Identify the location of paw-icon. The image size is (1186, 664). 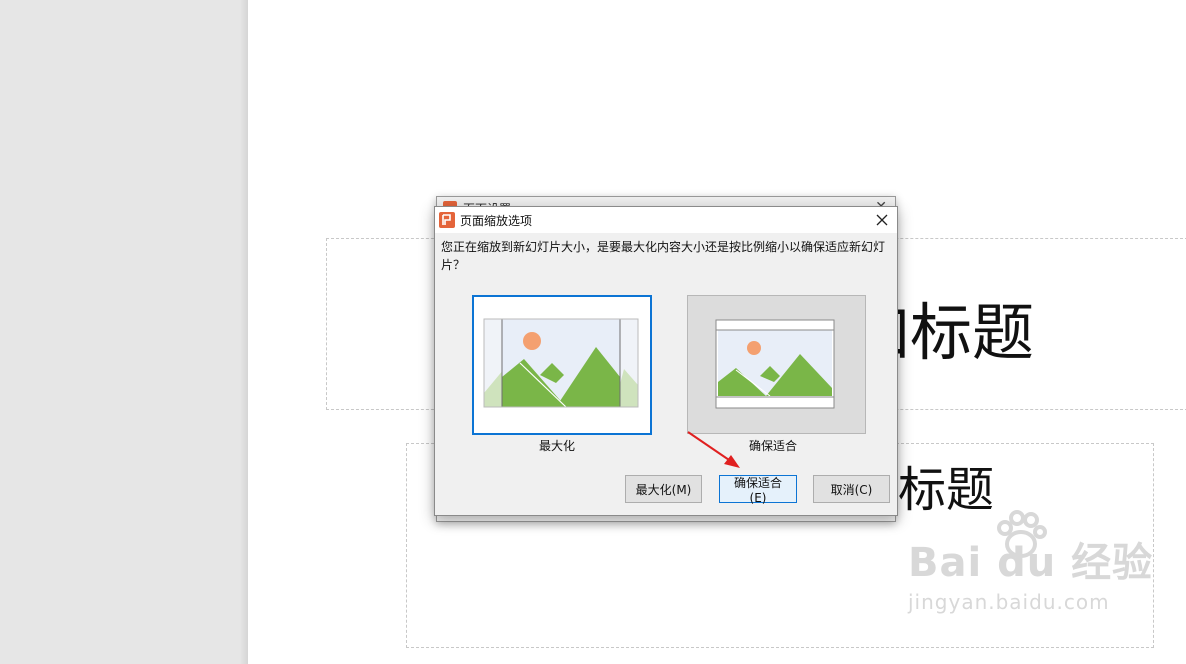
(1022, 534).